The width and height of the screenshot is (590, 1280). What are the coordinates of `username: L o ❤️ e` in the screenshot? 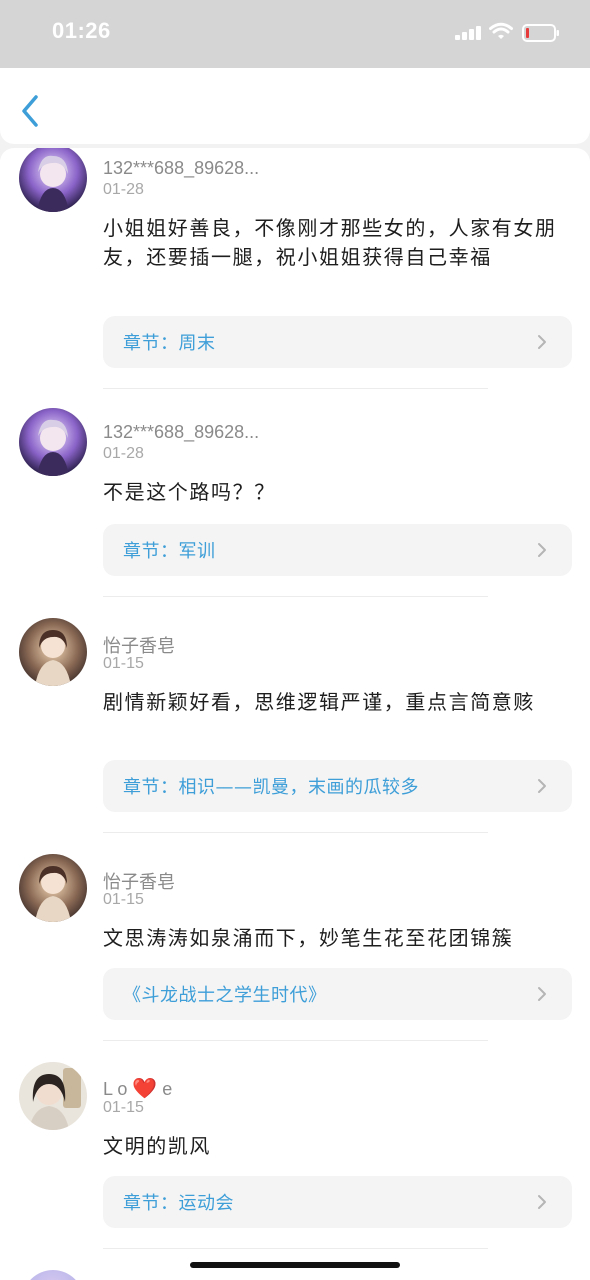 It's located at (137, 1088).